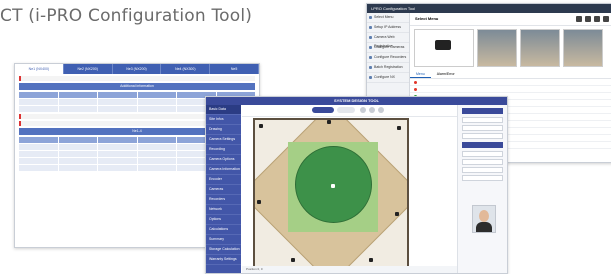 The image size is (611, 274). I want to click on camera-thumbnails, so click(510, 48).